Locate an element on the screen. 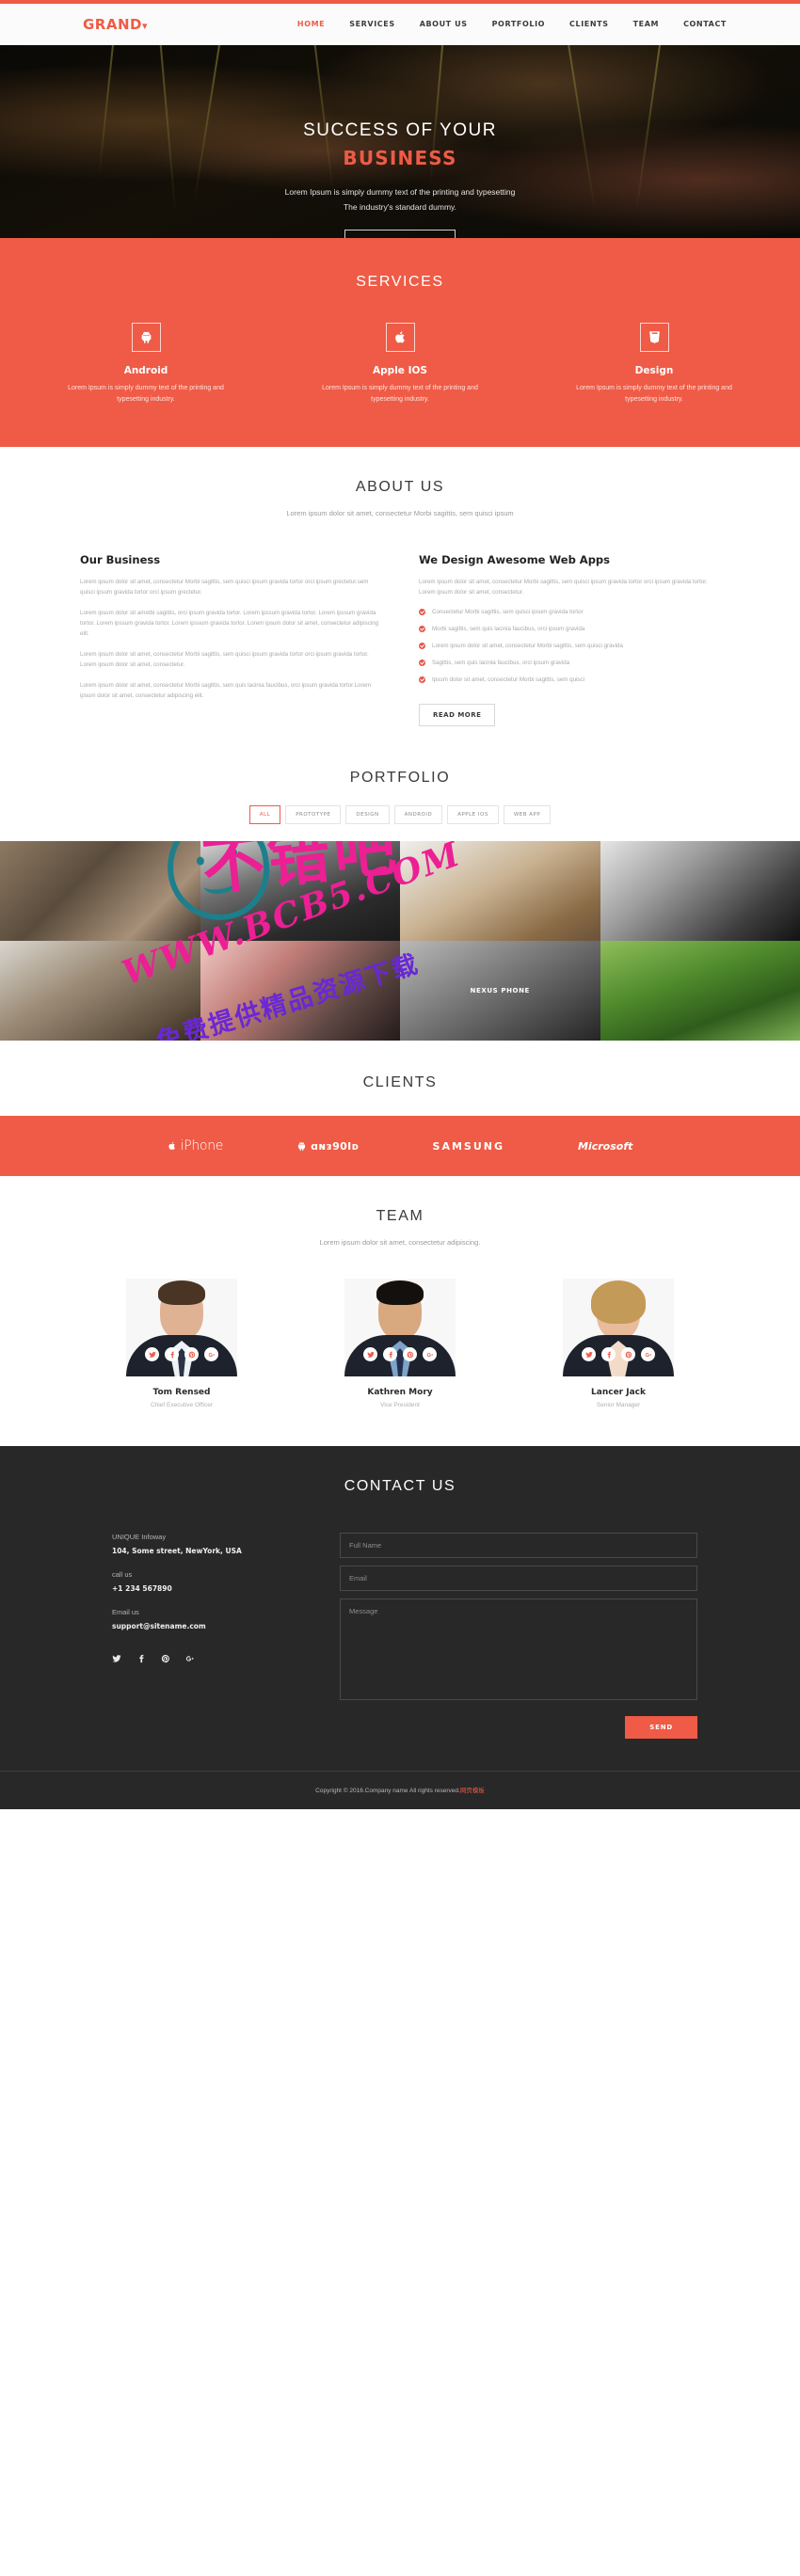 The image size is (800, 2576). team-member-card: Tom Rensed Chief Executive Officer is located at coordinates (181, 1344).